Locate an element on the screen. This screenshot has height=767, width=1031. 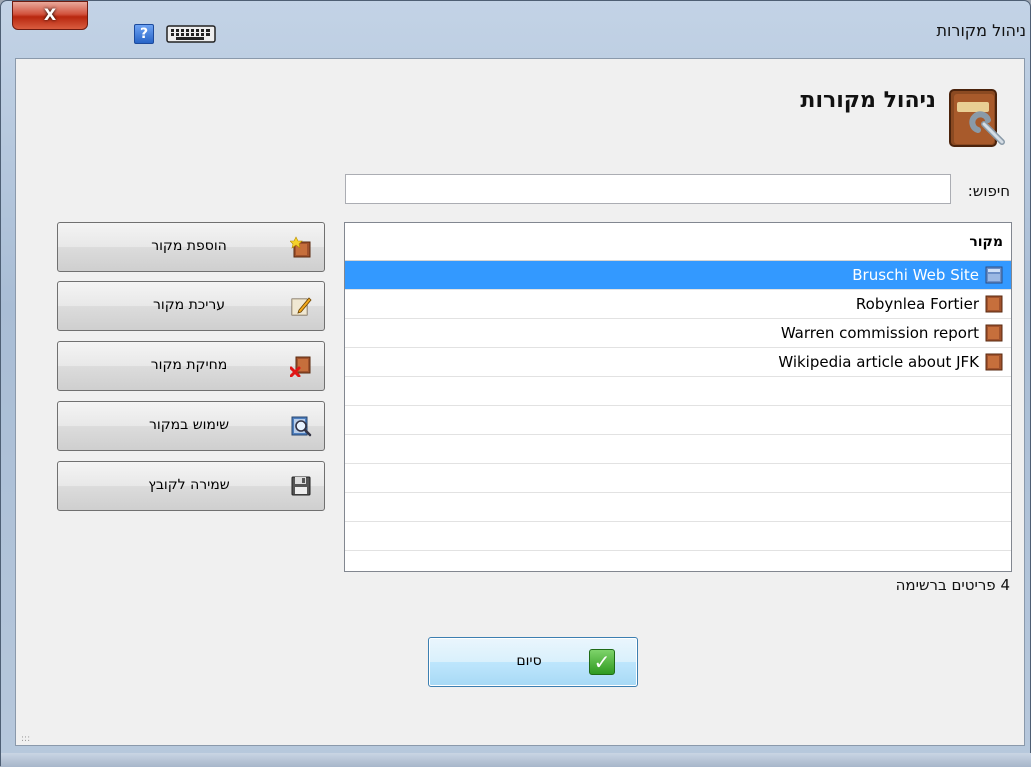
done-label: סיום is located at coordinates (529, 661).